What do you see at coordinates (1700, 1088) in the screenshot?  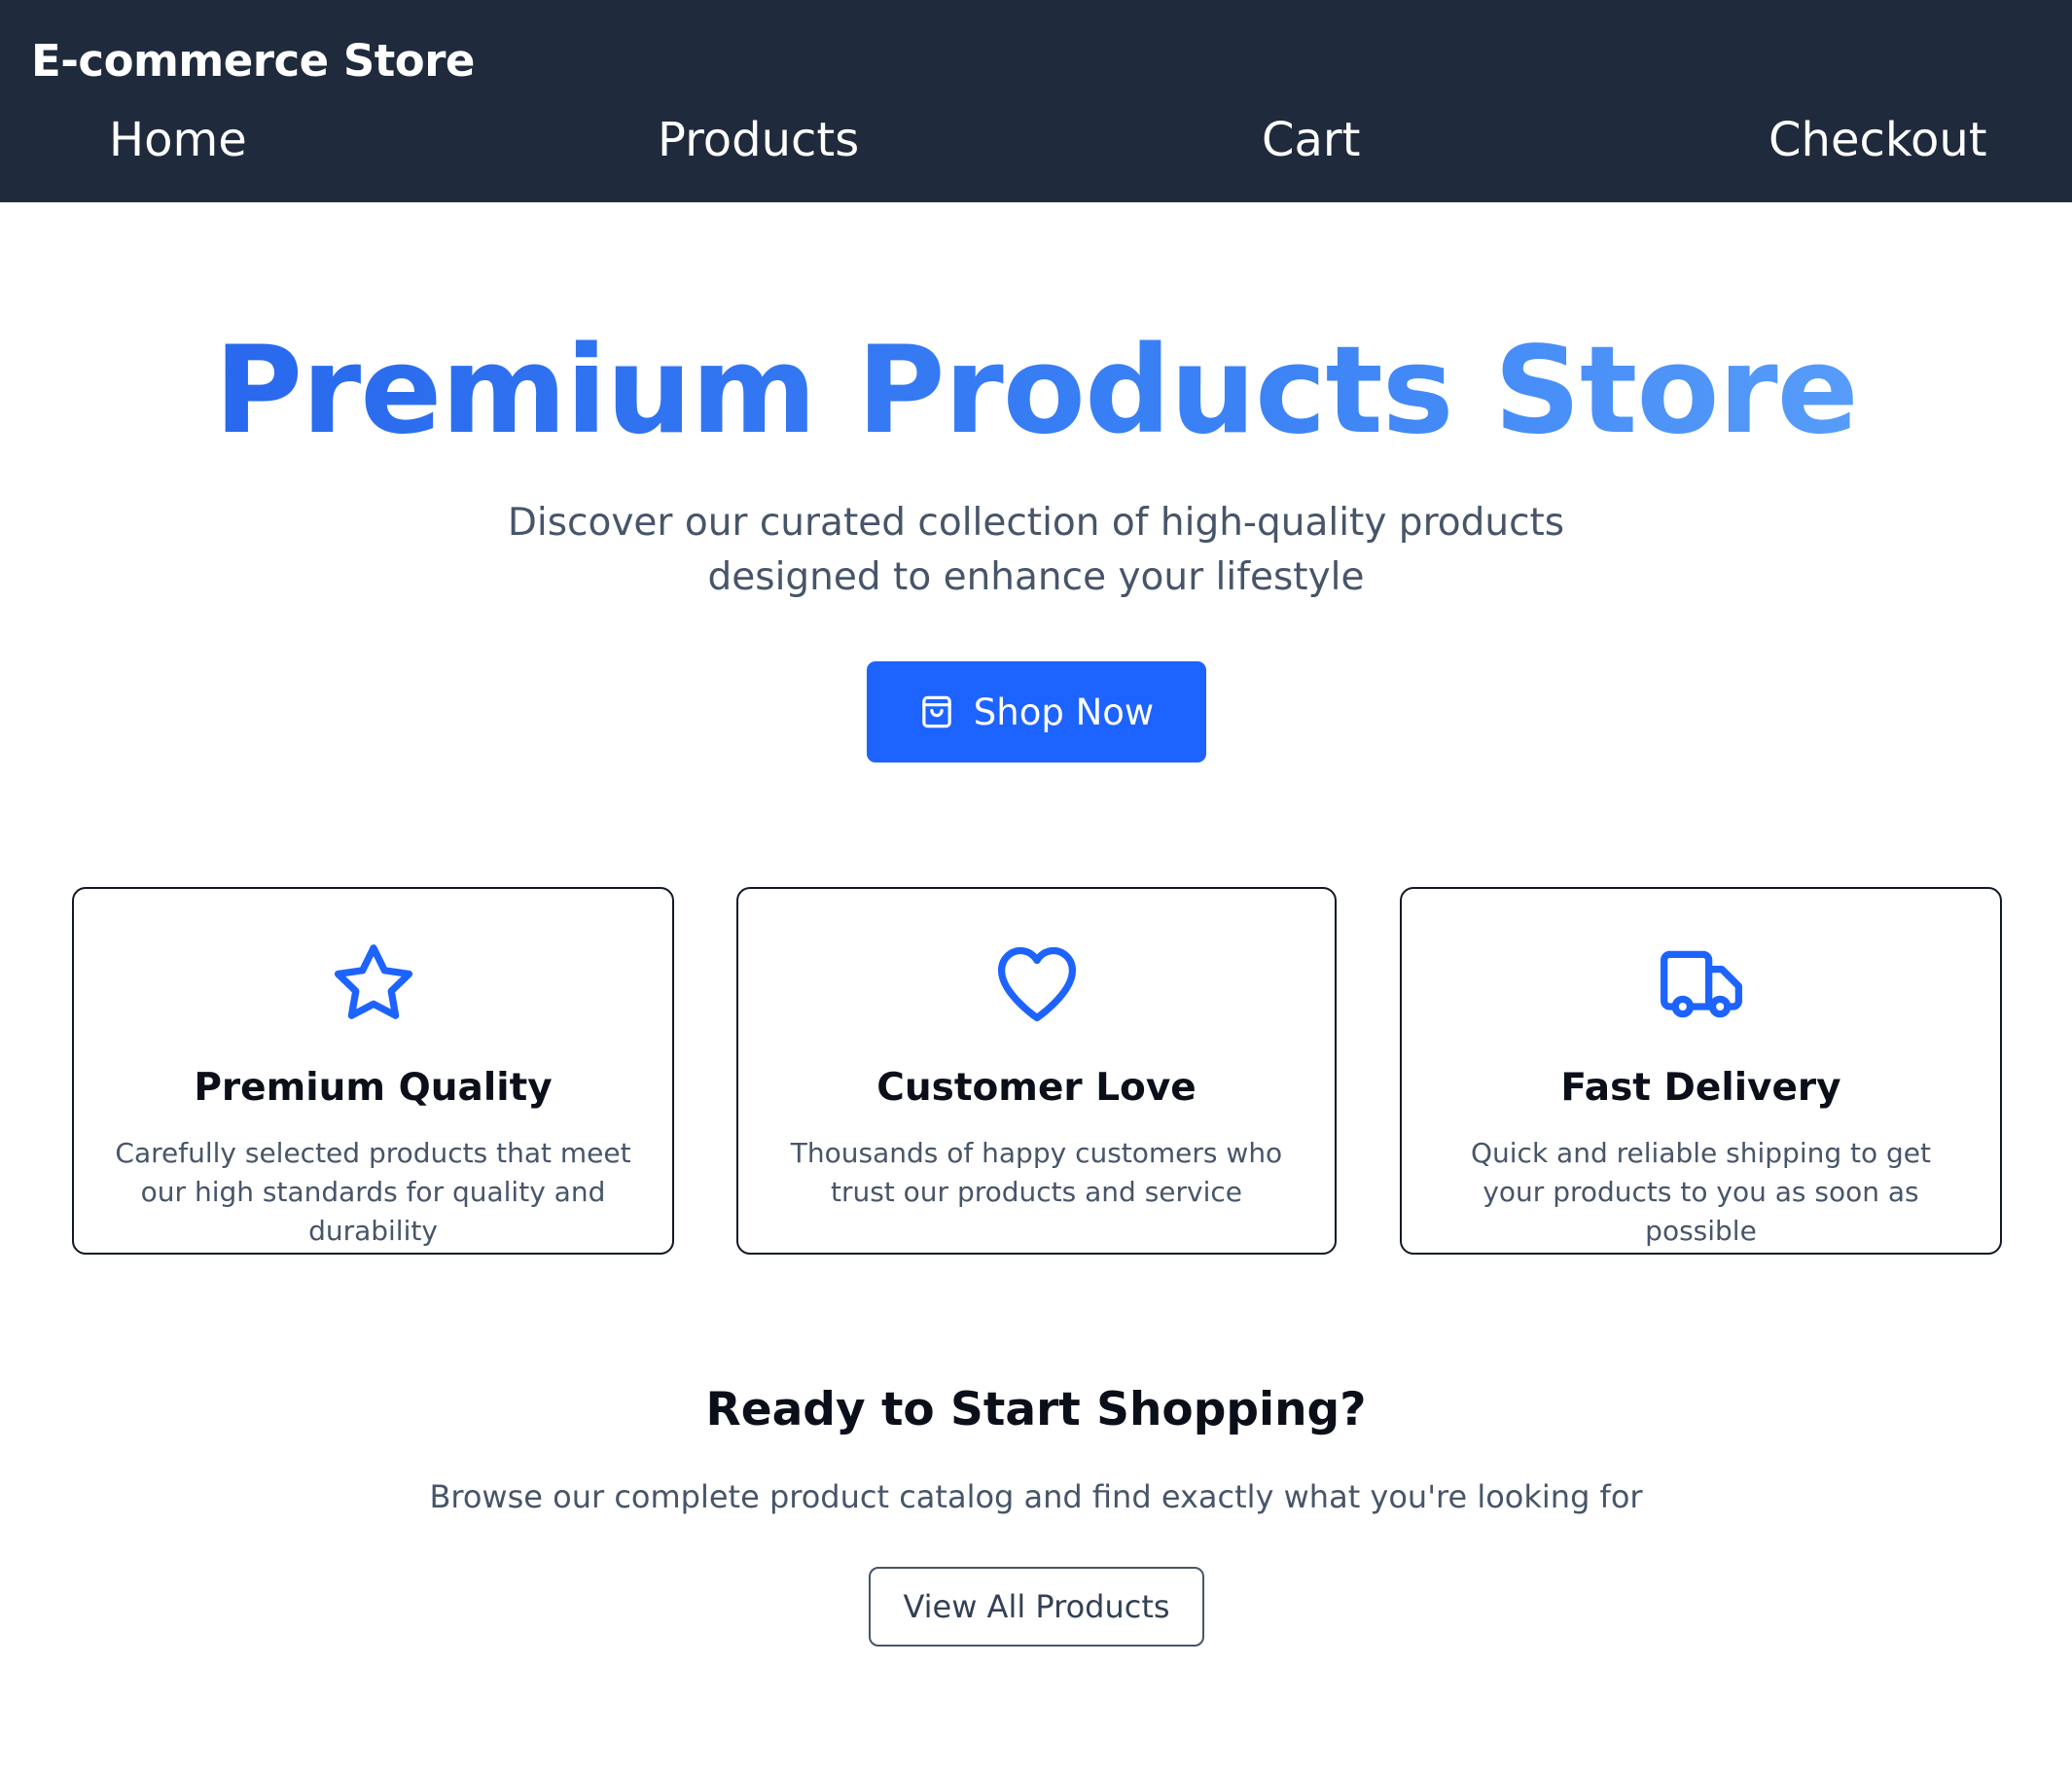 I see `feature-title: Fast Delivery` at bounding box center [1700, 1088].